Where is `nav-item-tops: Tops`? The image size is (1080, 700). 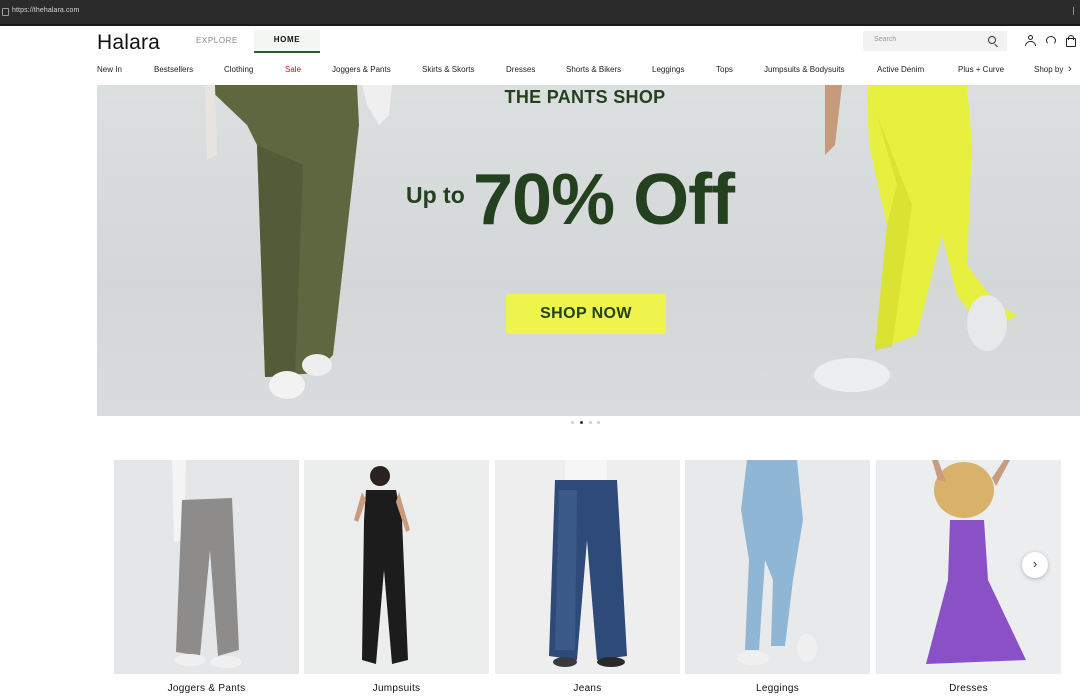 nav-item-tops: Tops is located at coordinates (724, 69).